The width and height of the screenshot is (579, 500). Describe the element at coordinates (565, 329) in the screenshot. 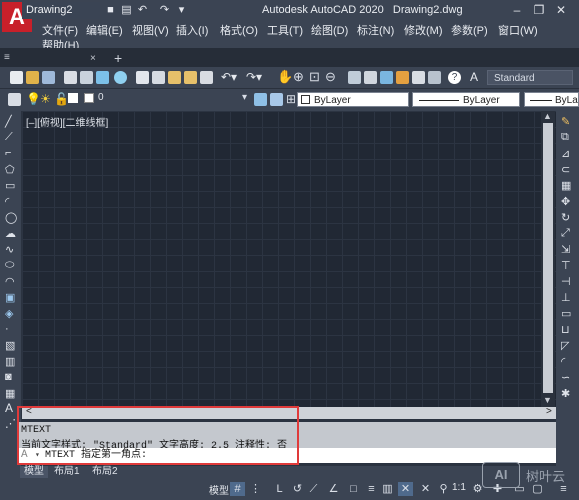

I see `join-icon: ⊔` at that location.